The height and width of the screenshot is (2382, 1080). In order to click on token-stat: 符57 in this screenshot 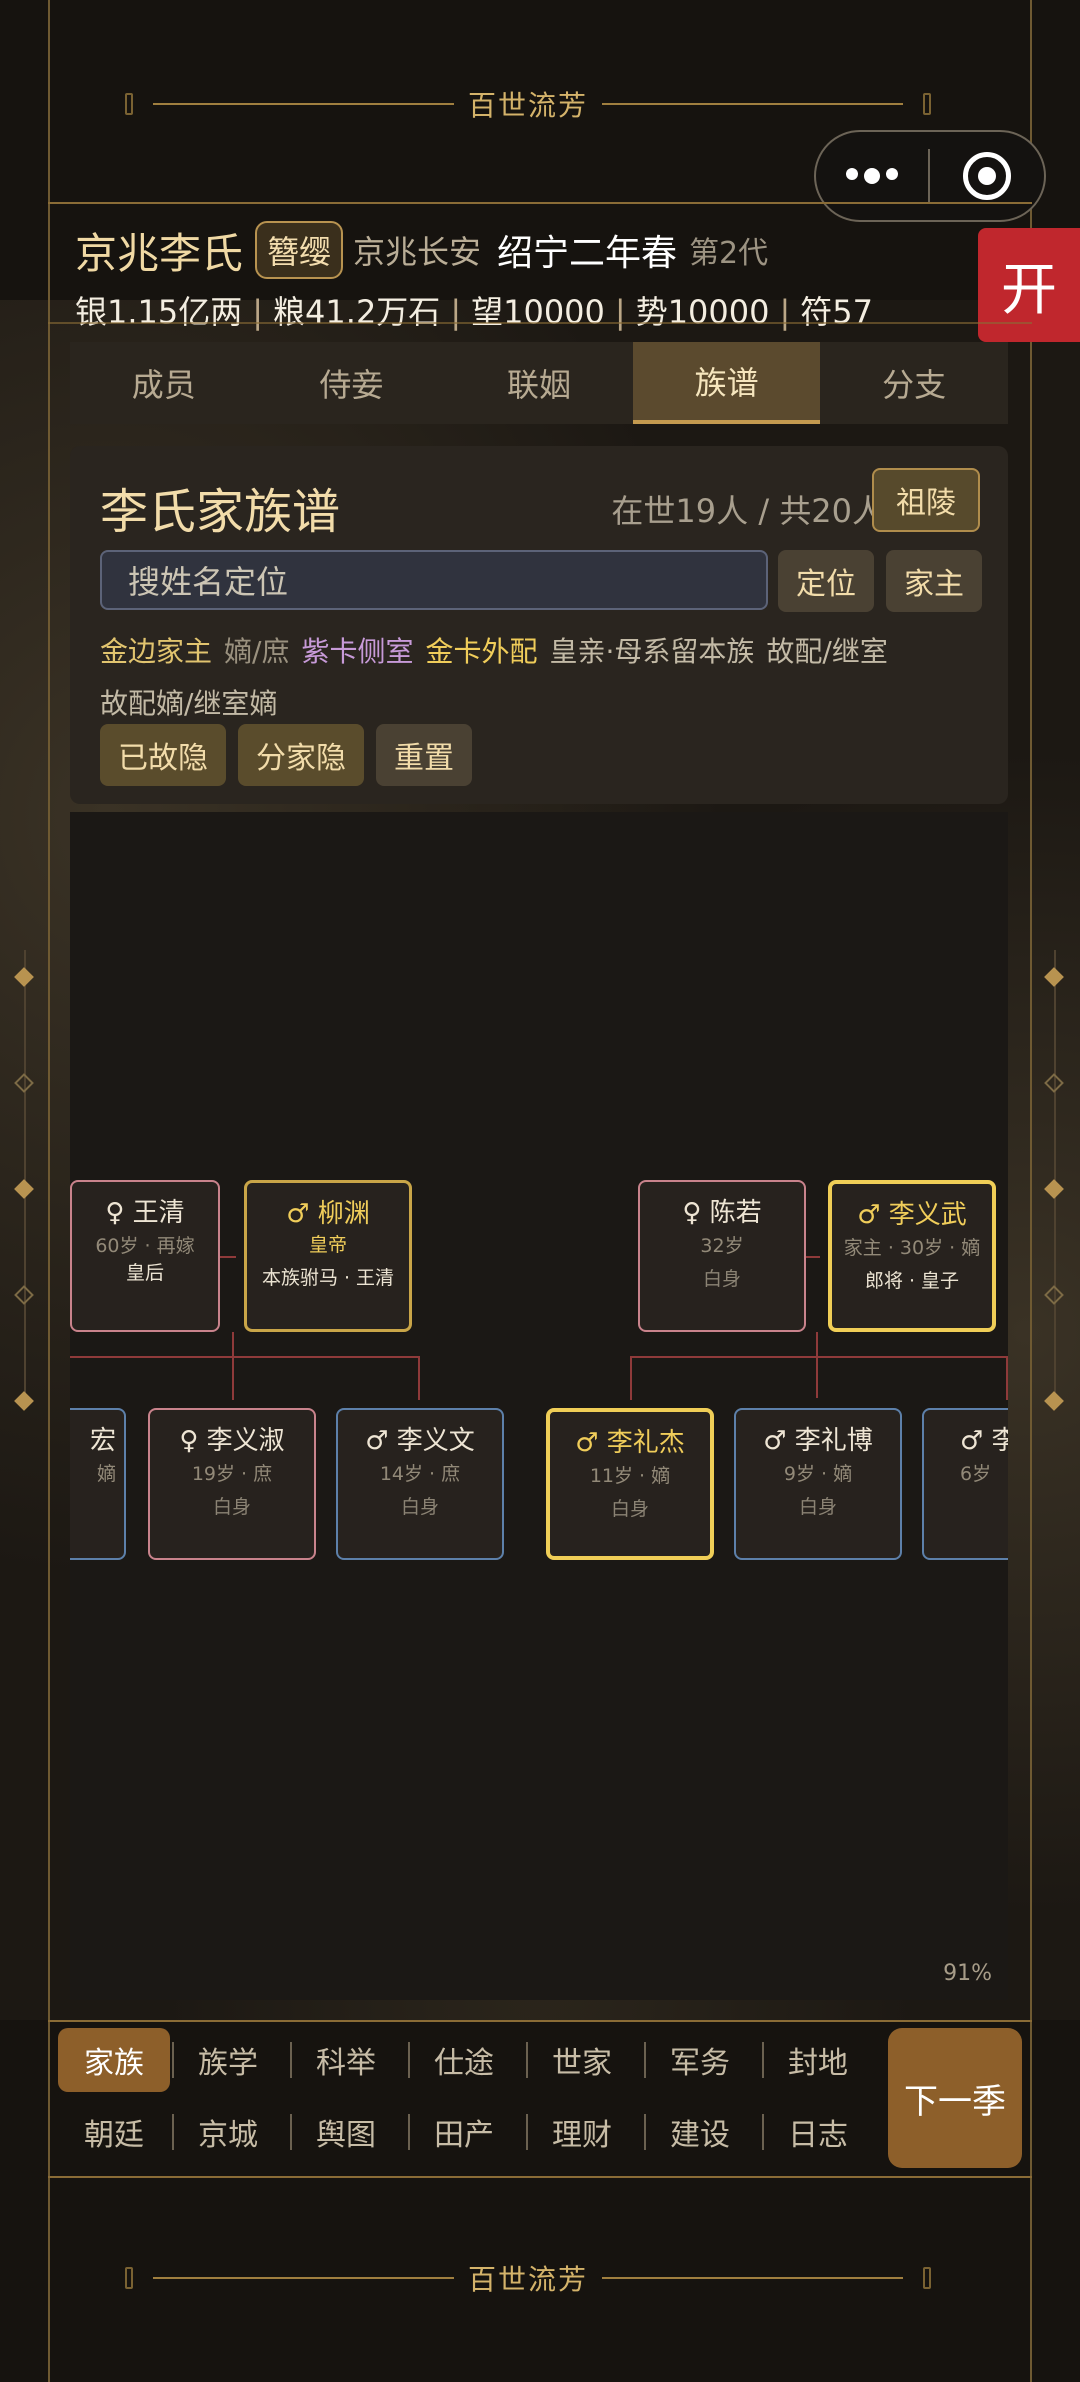, I will do `click(837, 312)`.